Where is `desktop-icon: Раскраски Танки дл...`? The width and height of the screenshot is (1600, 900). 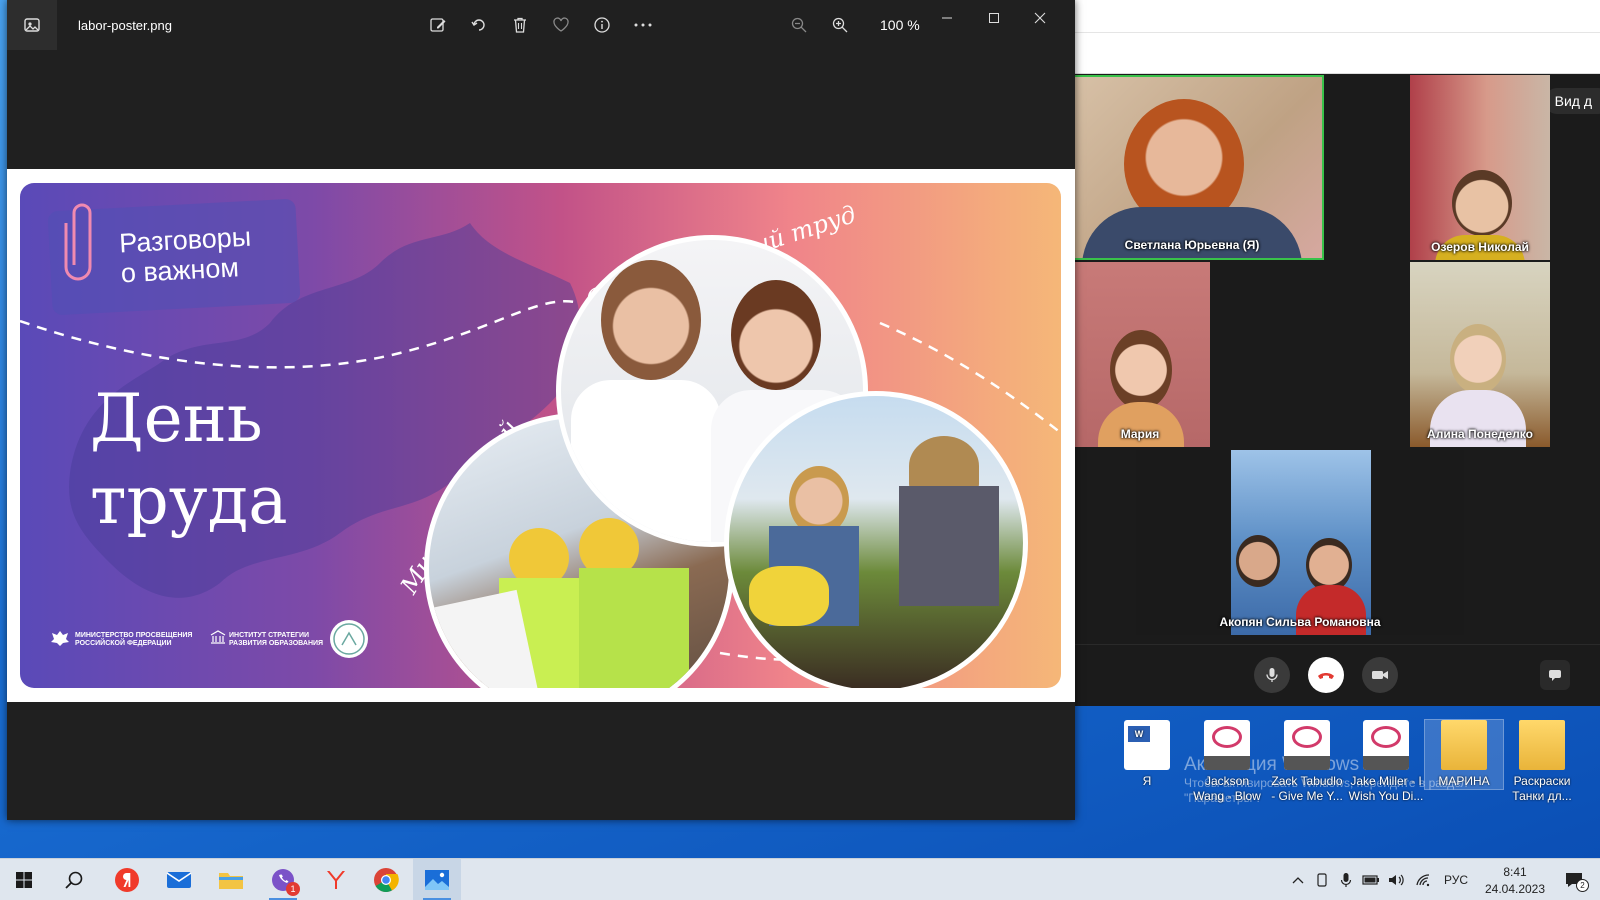 desktop-icon: Раскраски Танки дл... is located at coordinates (1542, 762).